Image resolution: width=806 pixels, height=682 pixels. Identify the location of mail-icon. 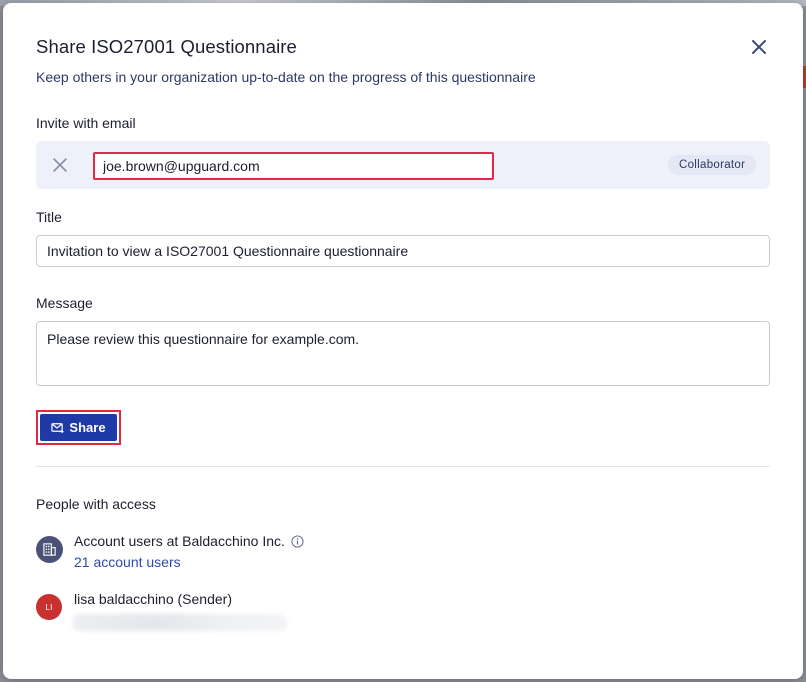
(58, 428).